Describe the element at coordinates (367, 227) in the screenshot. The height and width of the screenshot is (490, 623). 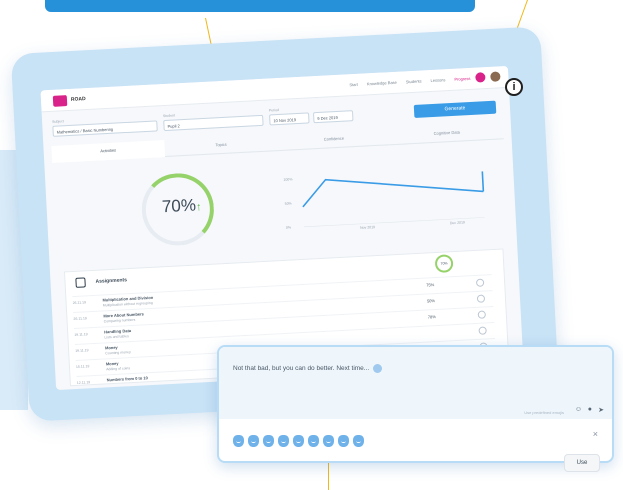
I see `x-label-nov: Nov 2019` at that location.